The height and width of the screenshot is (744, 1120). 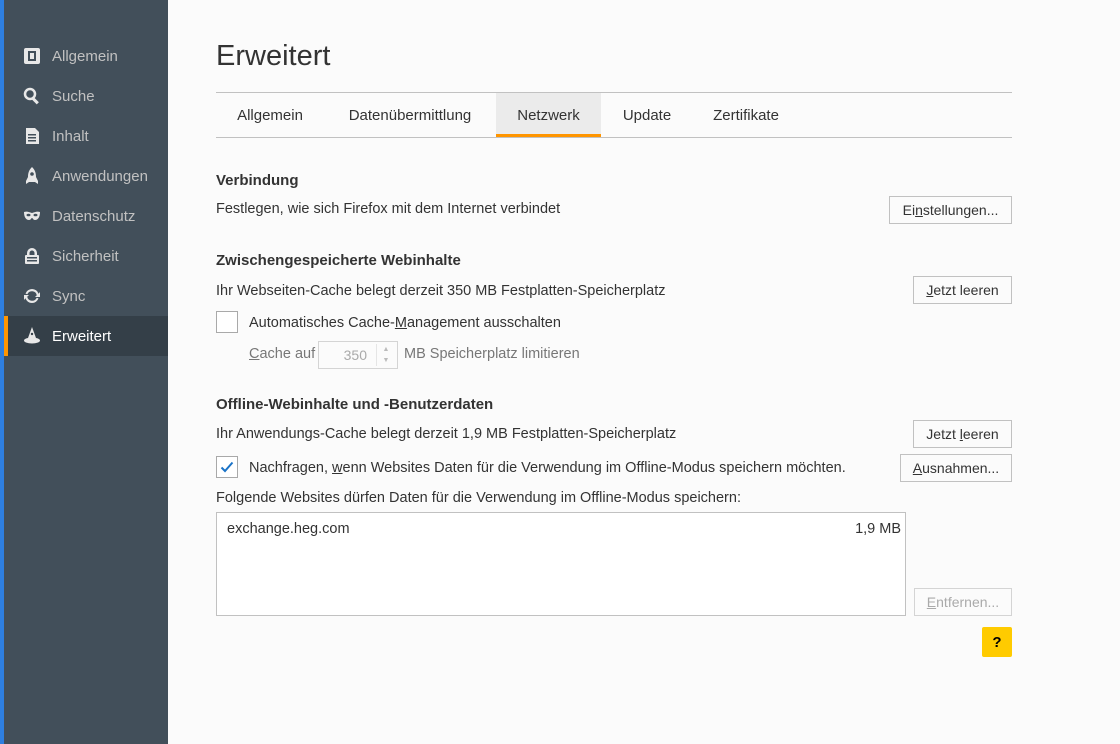 What do you see at coordinates (291, 468) in the screenshot?
I see `label-part: Nachfragen,` at bounding box center [291, 468].